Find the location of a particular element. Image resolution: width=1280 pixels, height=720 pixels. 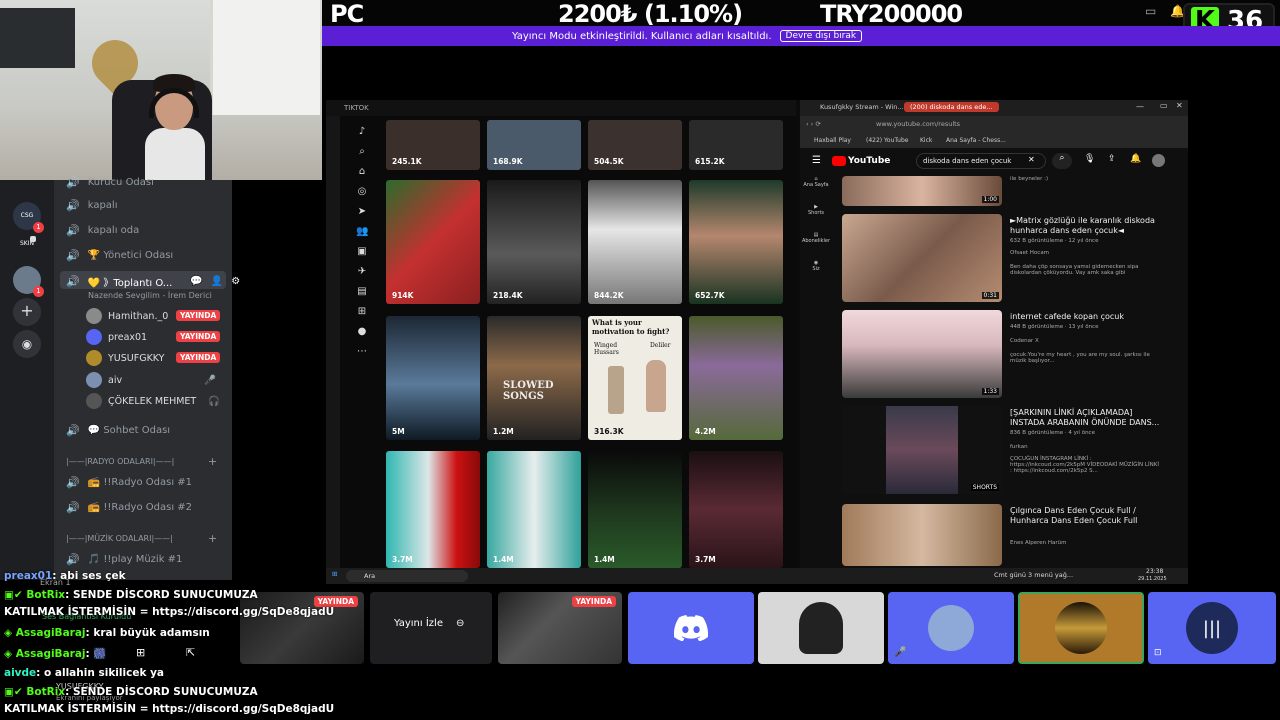

url-text: www.youtube.com/results is located at coordinates (918, 124).